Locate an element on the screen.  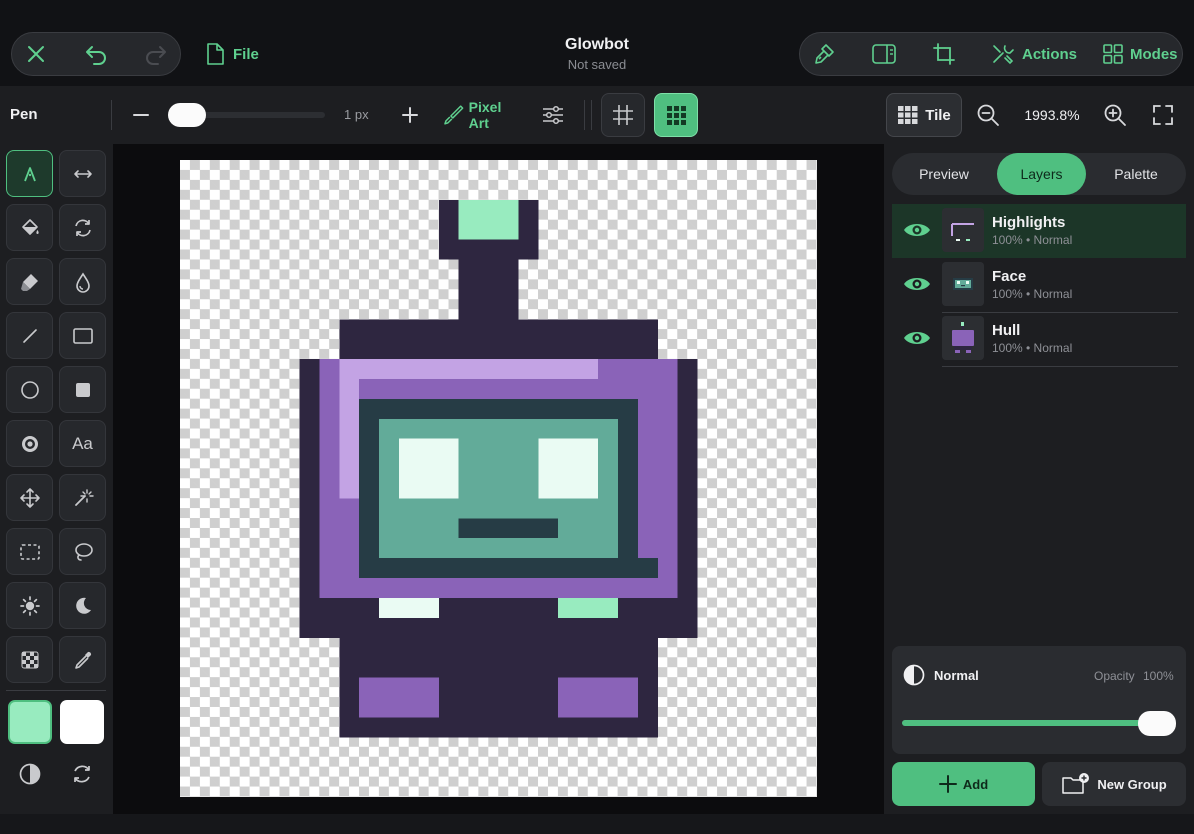
rotate-tool is located at coordinates (82, 227).